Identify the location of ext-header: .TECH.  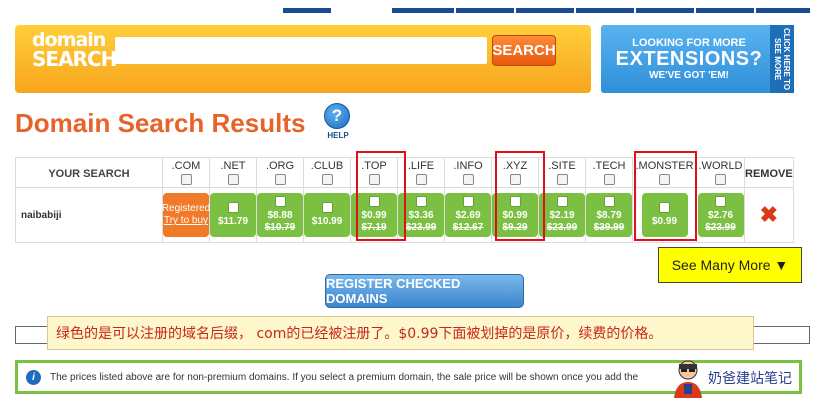
(609, 172).